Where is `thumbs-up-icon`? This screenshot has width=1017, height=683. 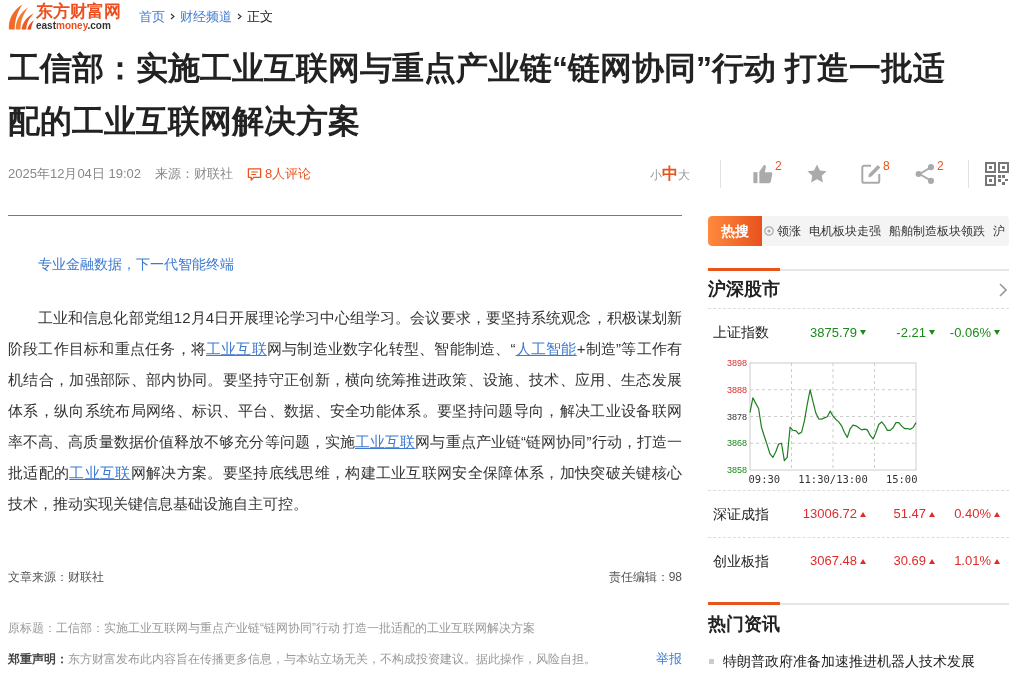 thumbs-up-icon is located at coordinates (763, 174).